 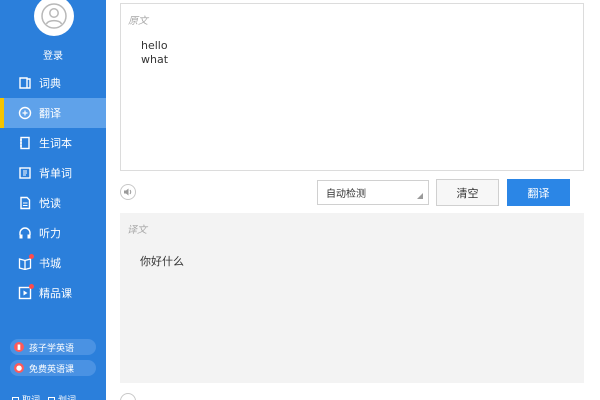 I want to click on sidebar-item-label: 翻译, so click(x=50, y=113).